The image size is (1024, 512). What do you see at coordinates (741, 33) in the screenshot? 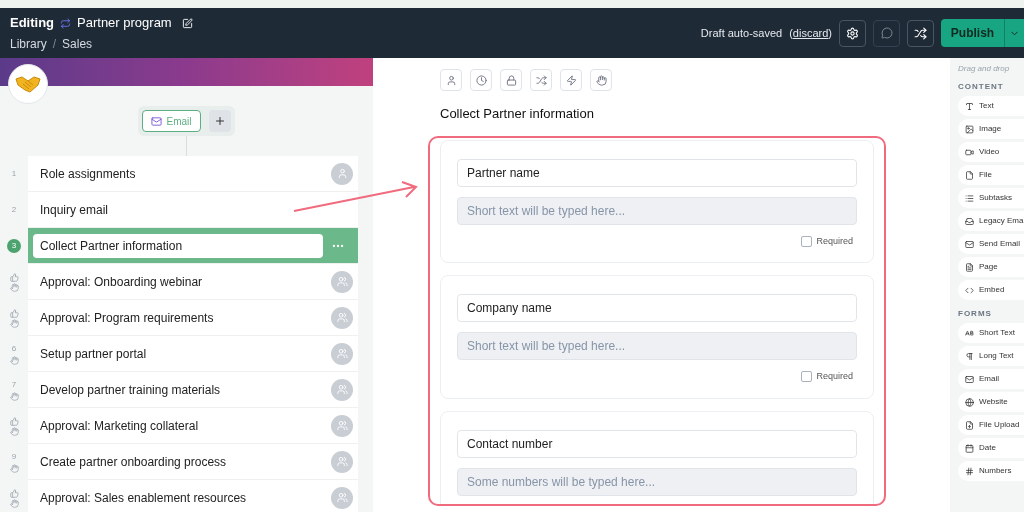
I see `save-status: Draft auto-saved` at bounding box center [741, 33].